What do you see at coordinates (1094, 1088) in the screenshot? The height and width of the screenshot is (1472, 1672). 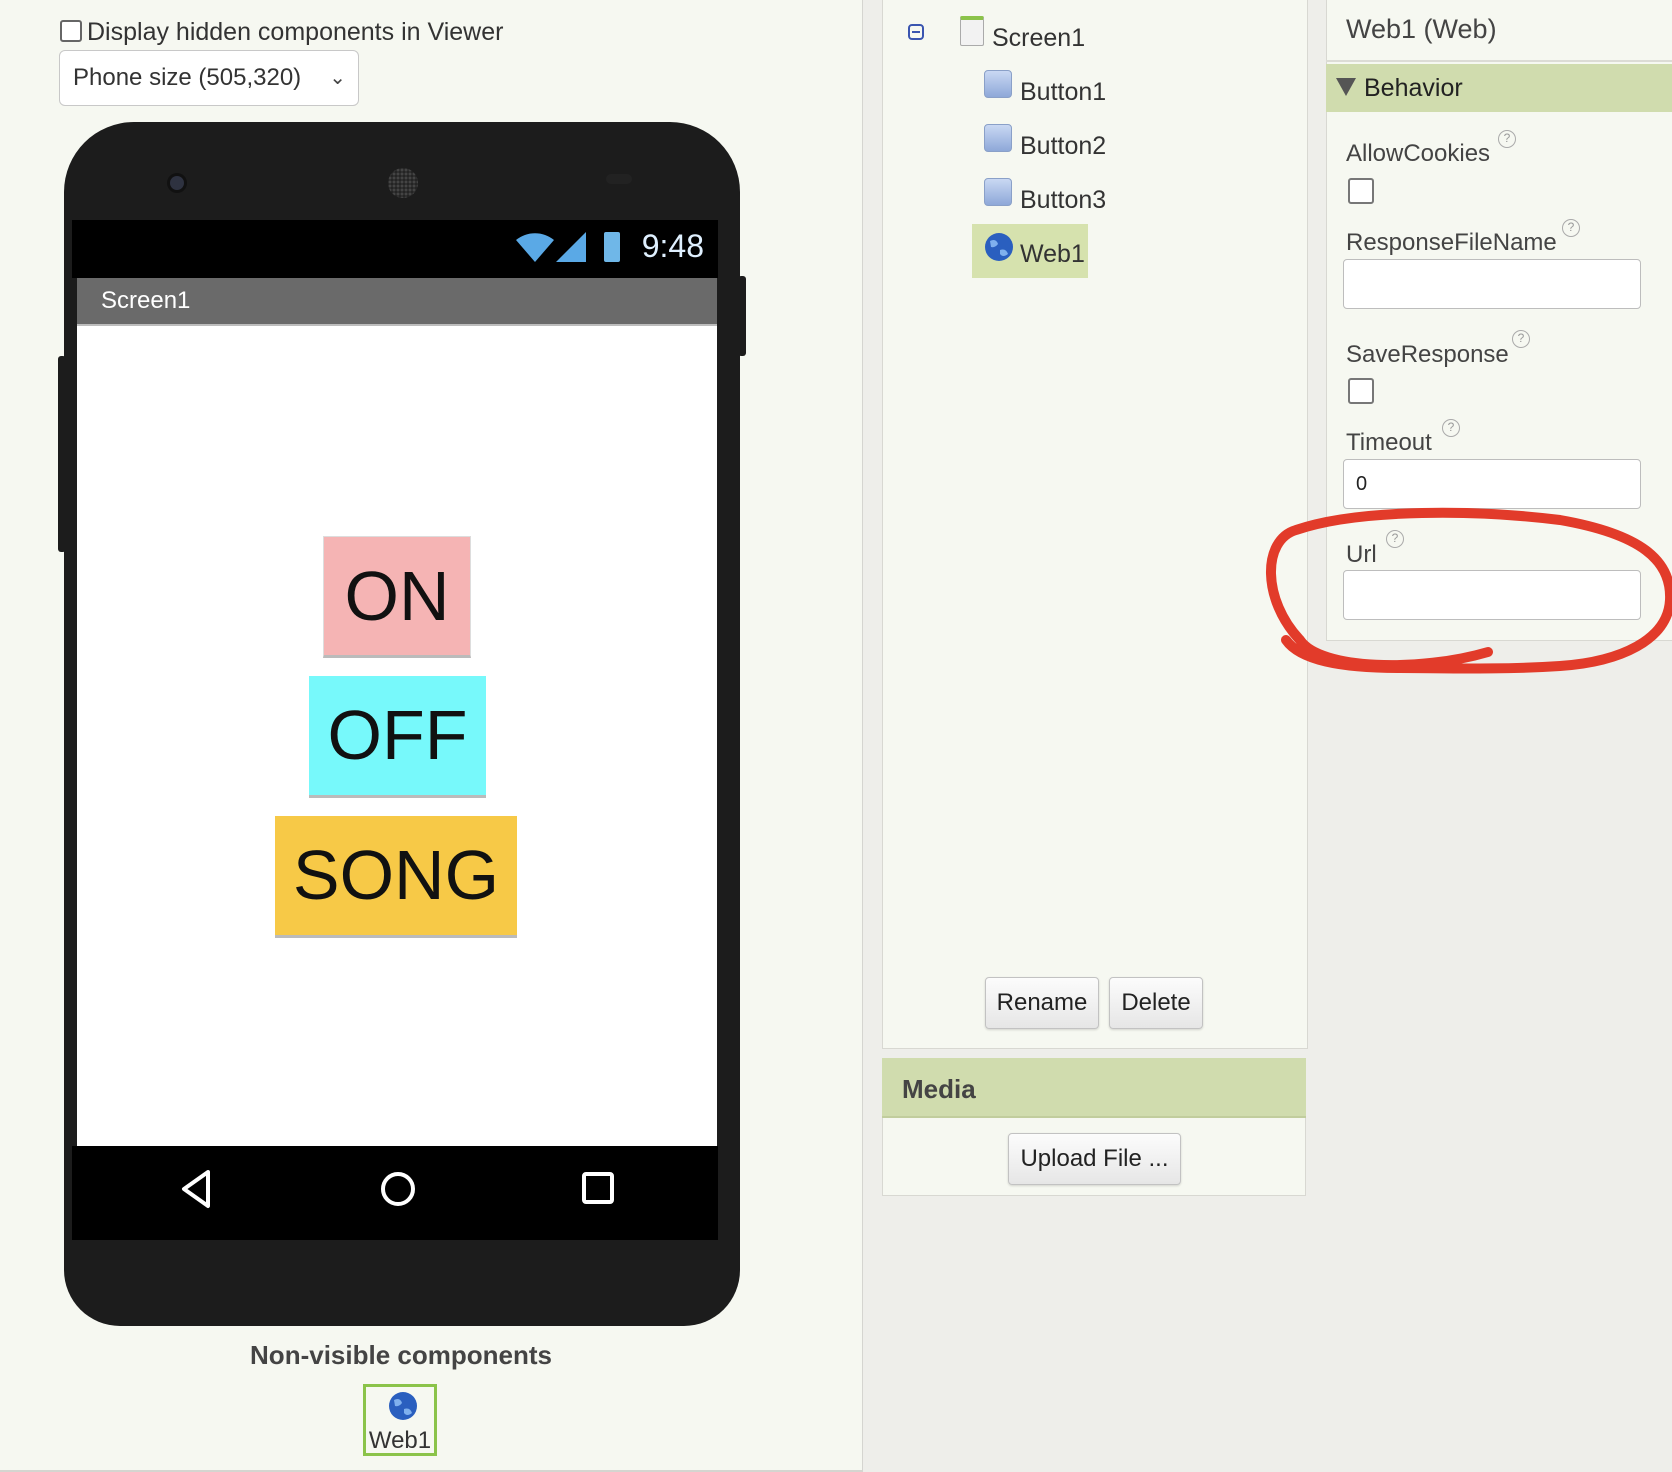 I see `media-header: Media` at bounding box center [1094, 1088].